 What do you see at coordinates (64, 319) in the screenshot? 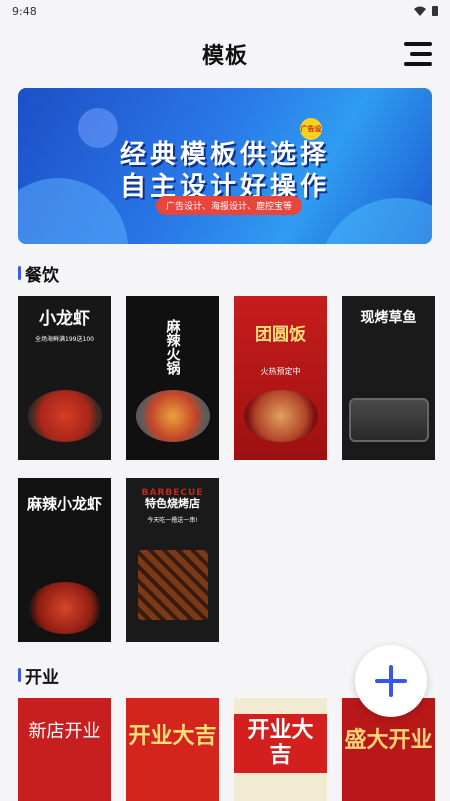
I see `template-title: 小龙虾` at bounding box center [64, 319].